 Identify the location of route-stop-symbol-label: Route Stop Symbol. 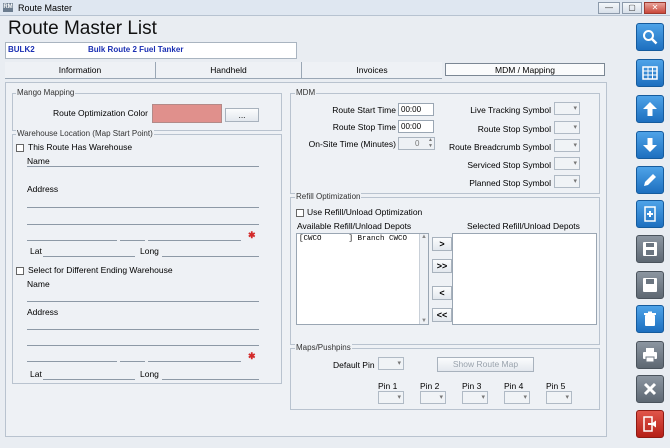
(514, 129).